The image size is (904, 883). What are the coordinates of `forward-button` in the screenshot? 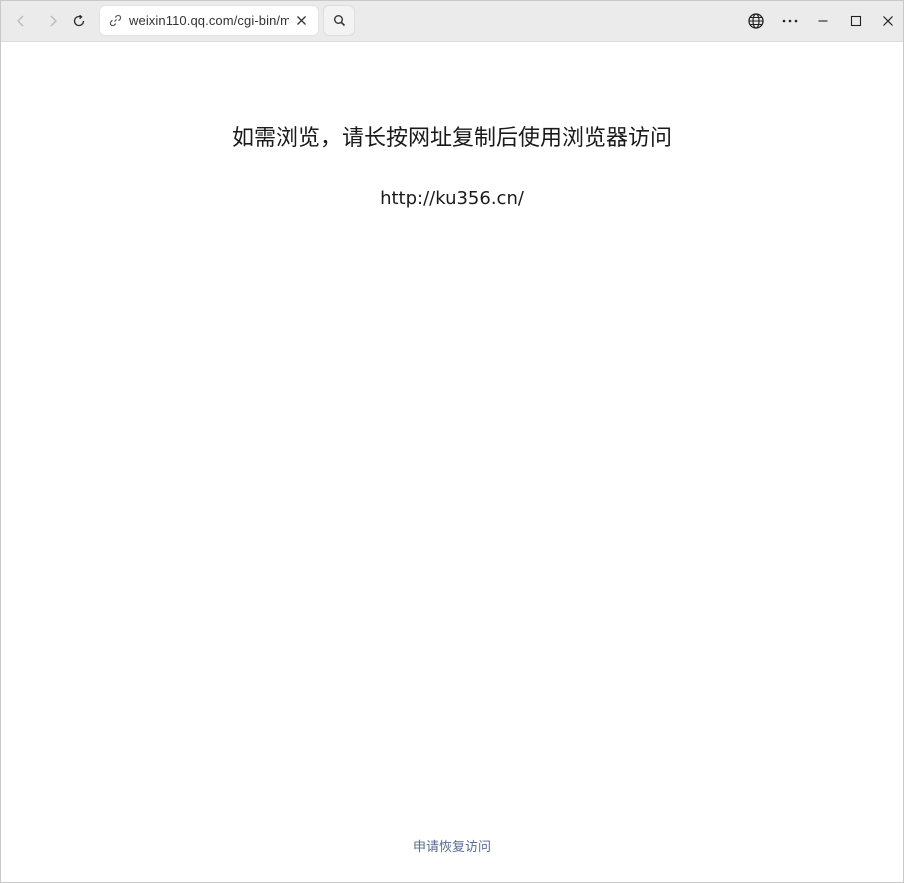 It's located at (53, 21).